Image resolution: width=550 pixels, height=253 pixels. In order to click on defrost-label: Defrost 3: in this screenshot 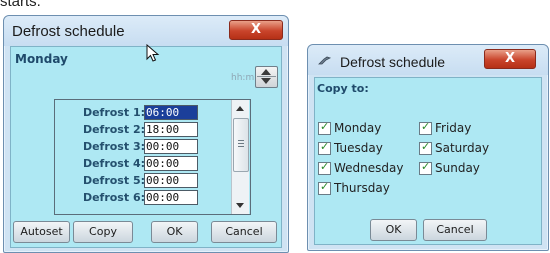, I will do `click(113, 146)`.